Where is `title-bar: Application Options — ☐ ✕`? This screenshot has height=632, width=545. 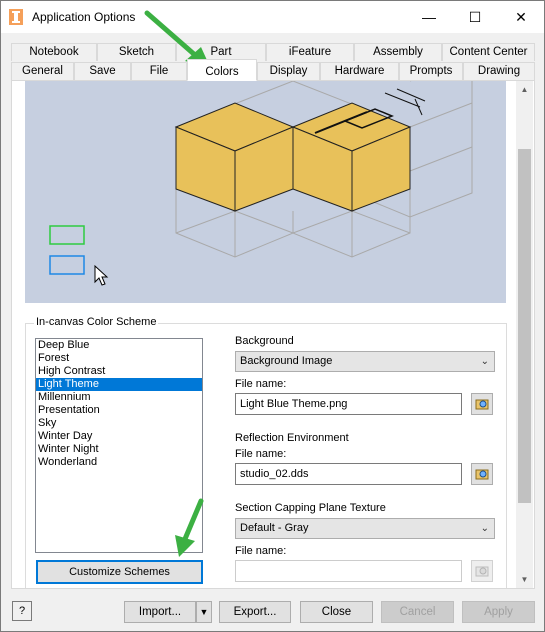 title-bar: Application Options — ☐ ✕ is located at coordinates (272, 17).